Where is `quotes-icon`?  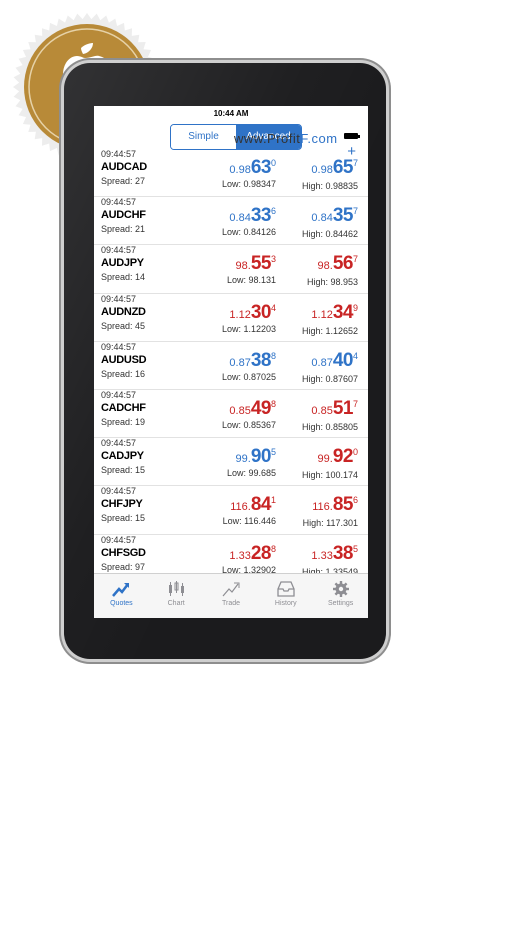
quotes-icon is located at coordinates (121, 589).